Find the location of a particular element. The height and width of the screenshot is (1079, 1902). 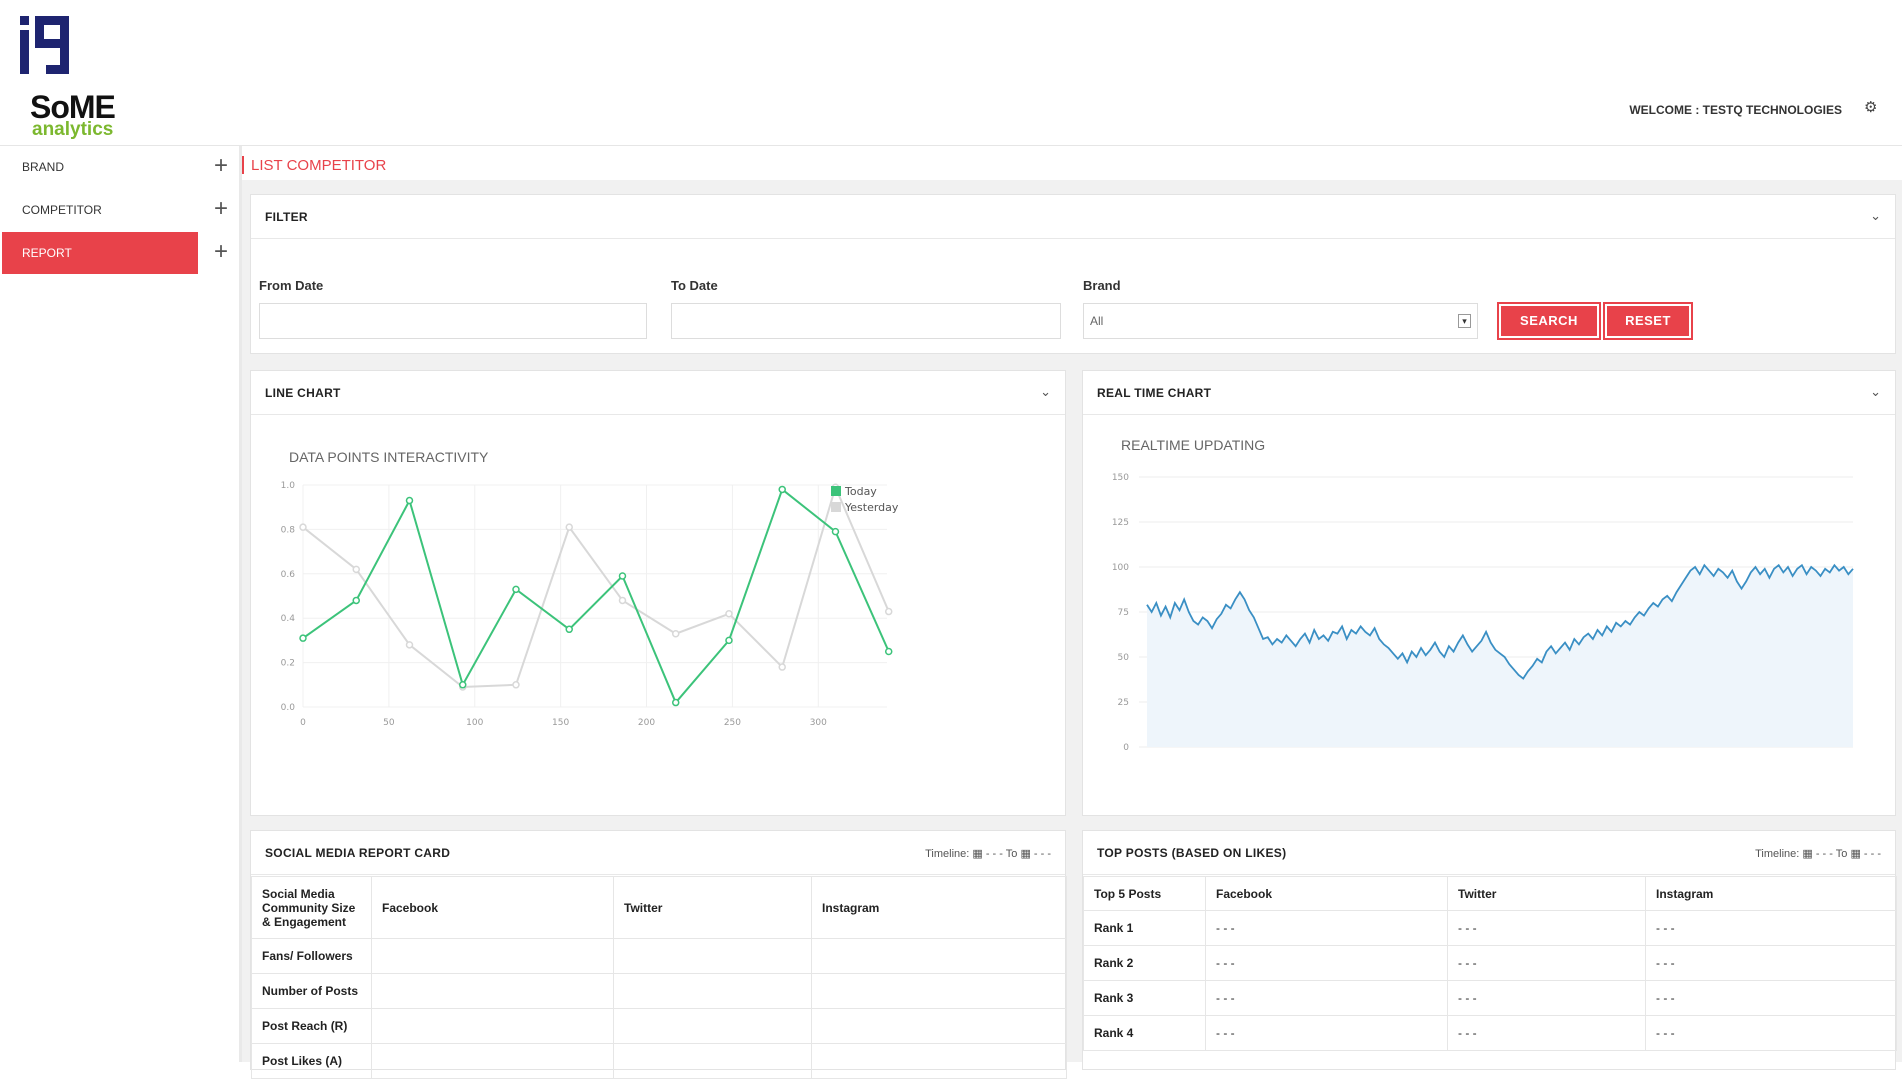

breadcrumb-marker is located at coordinates (243, 165).